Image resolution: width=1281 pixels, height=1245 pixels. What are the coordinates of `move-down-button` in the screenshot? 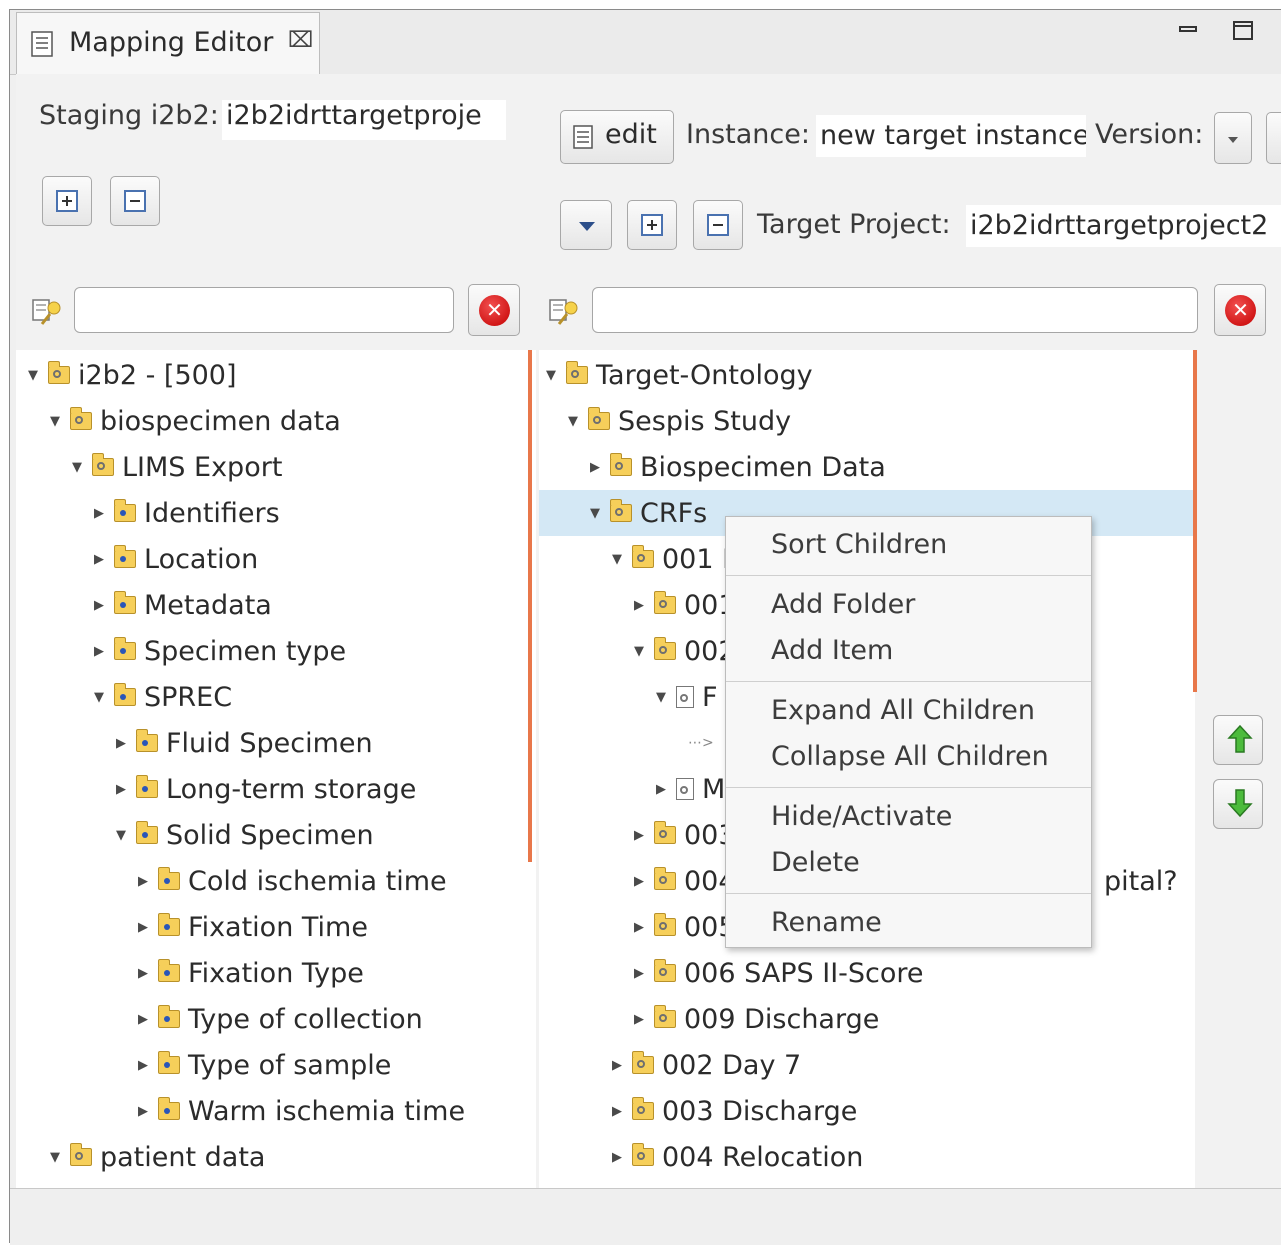 It's located at (1238, 804).